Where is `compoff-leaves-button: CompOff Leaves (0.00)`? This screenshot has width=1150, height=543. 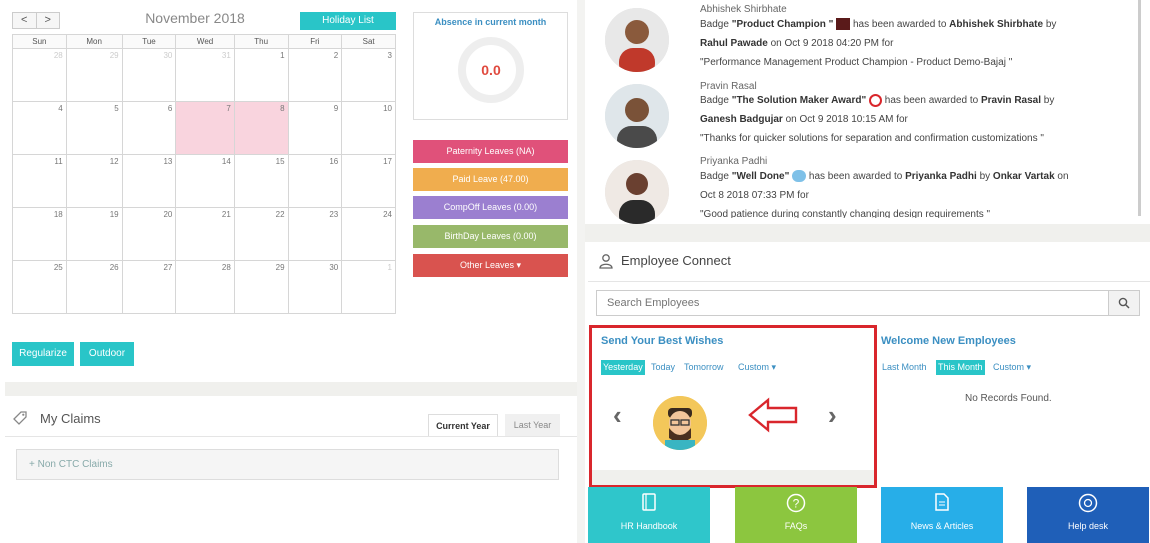 compoff-leaves-button: CompOff Leaves (0.00) is located at coordinates (490, 207).